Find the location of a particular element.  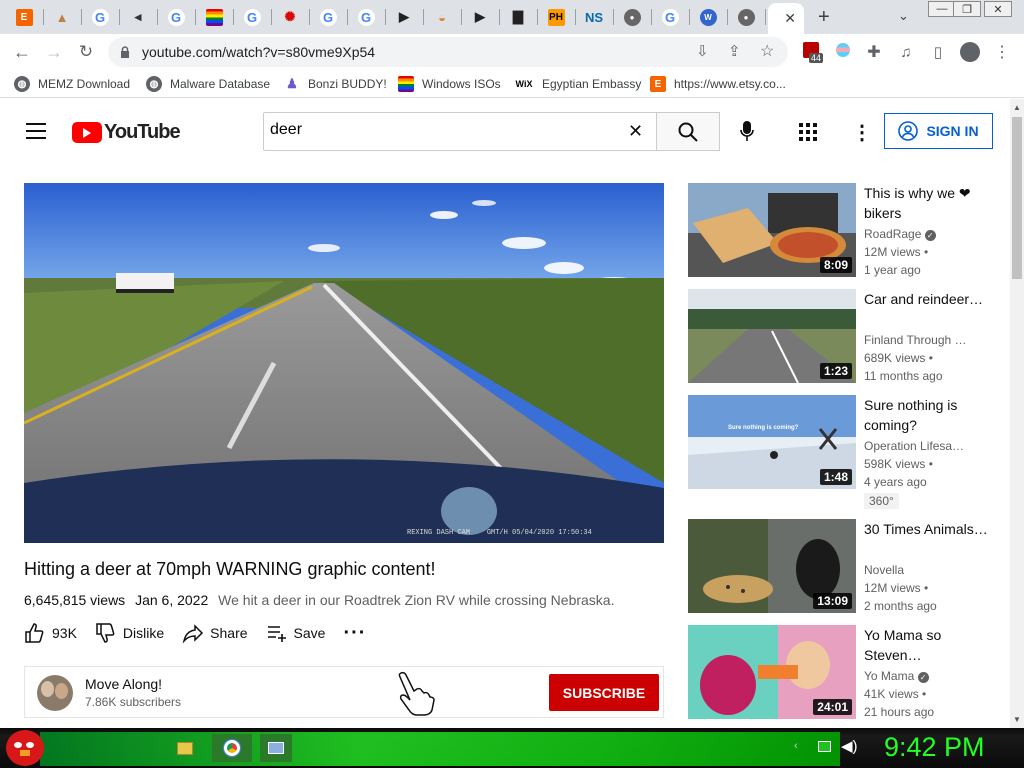

tray-expand-icon: ‹ is located at coordinates (796, 746).